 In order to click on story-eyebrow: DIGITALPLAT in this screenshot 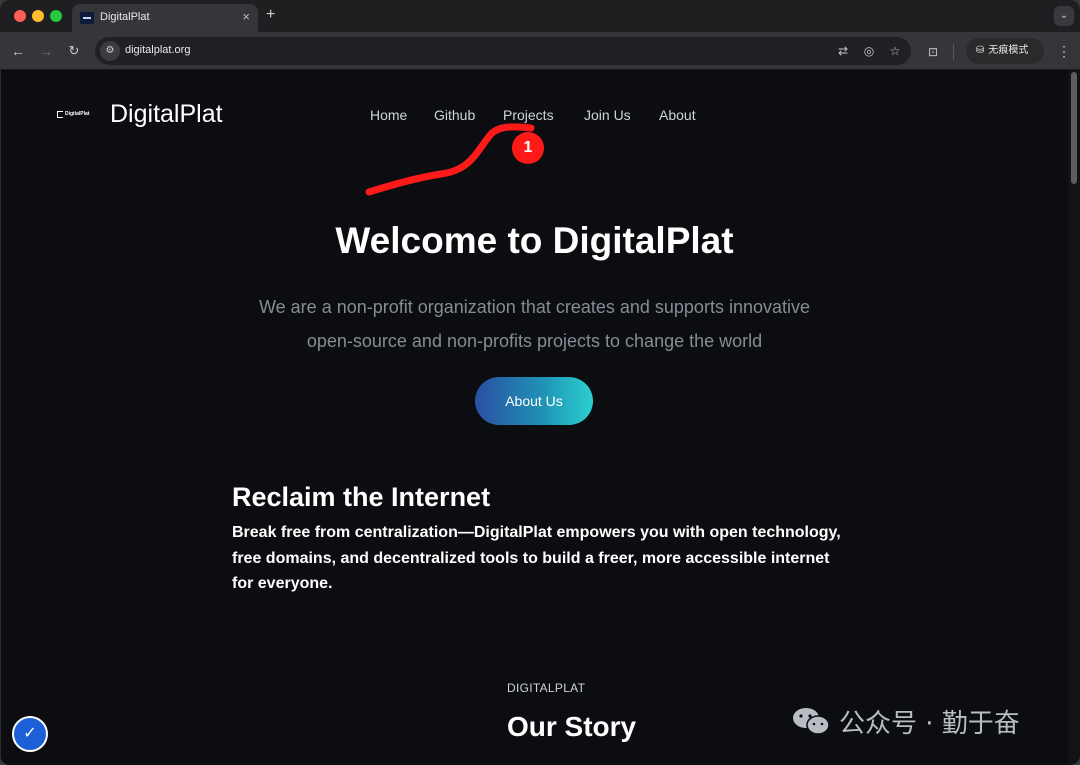, I will do `click(546, 688)`.